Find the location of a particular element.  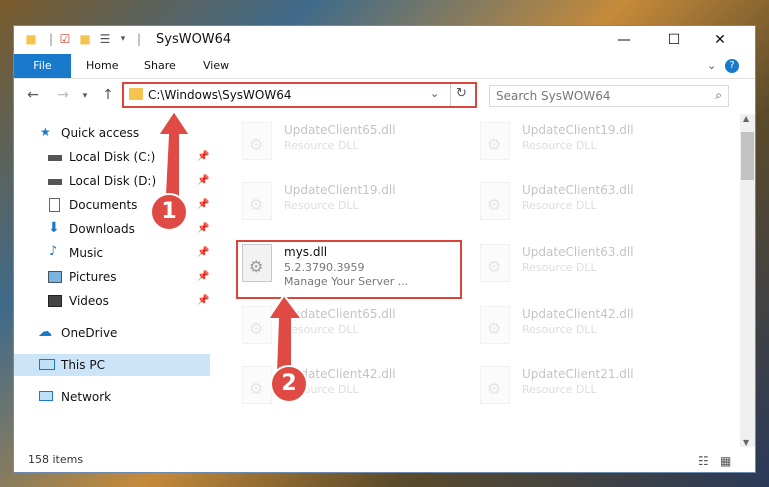

nav-item-pictures: Pictures 📌 is located at coordinates (112, 277).